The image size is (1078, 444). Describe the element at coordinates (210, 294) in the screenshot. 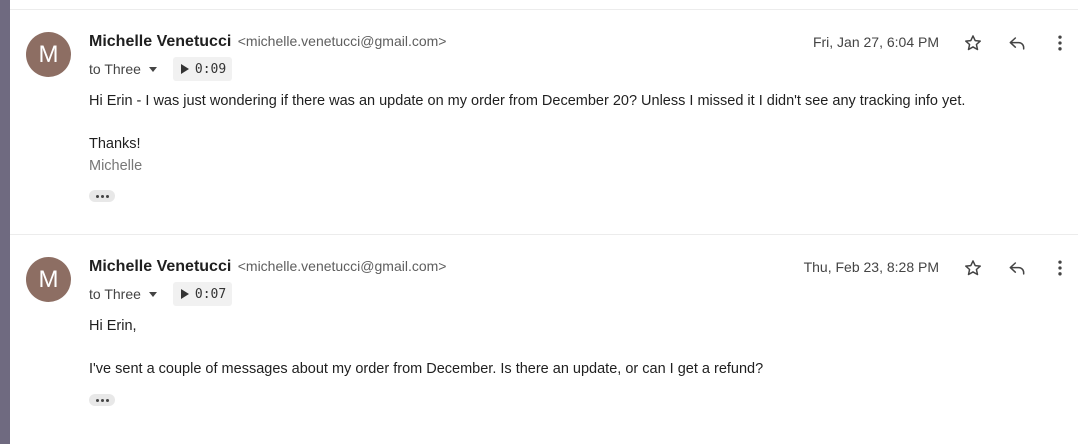

I see `audio-duration: 0:07` at that location.